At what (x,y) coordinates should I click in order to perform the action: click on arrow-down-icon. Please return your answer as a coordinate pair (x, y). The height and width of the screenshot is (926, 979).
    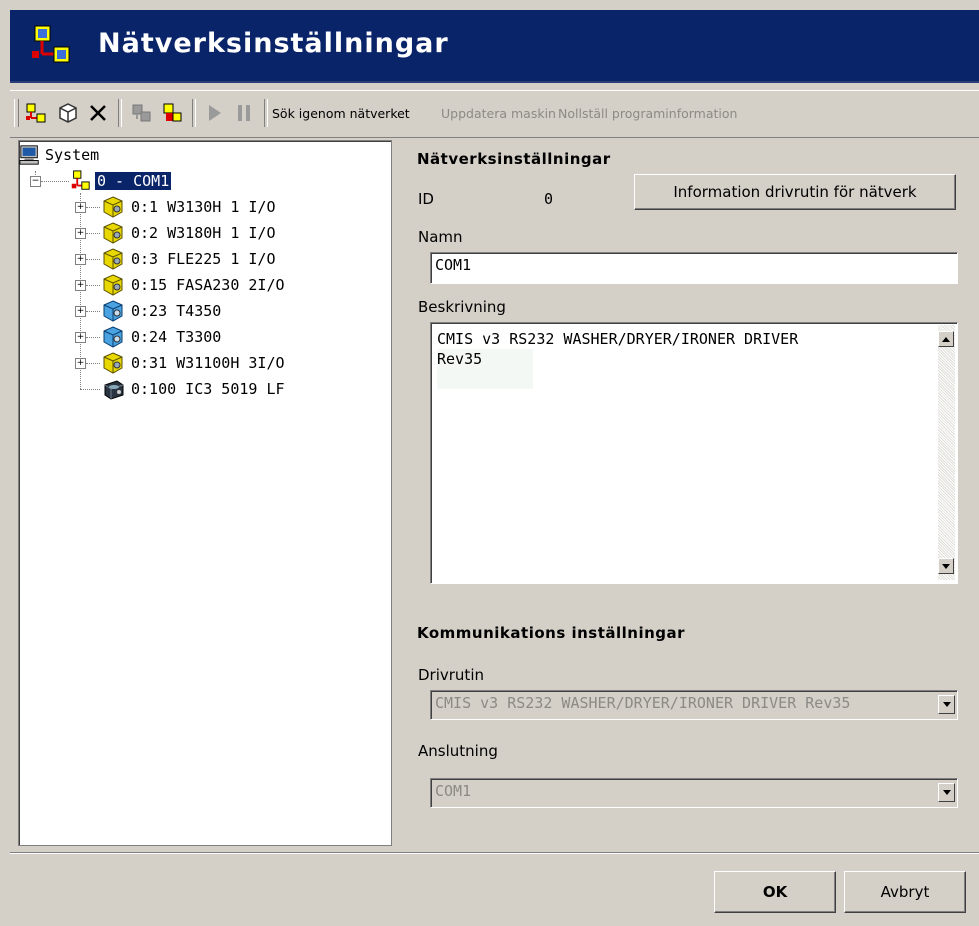
    Looking at the image, I should click on (946, 566).